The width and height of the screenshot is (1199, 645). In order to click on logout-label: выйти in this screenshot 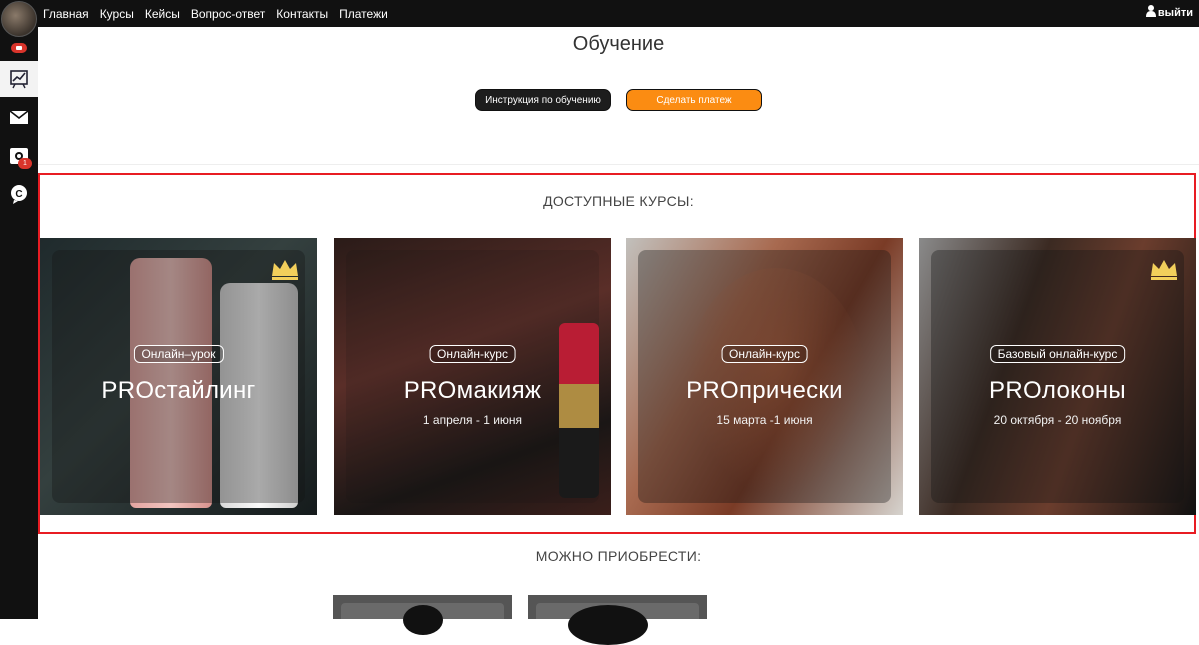, I will do `click(1175, 12)`.